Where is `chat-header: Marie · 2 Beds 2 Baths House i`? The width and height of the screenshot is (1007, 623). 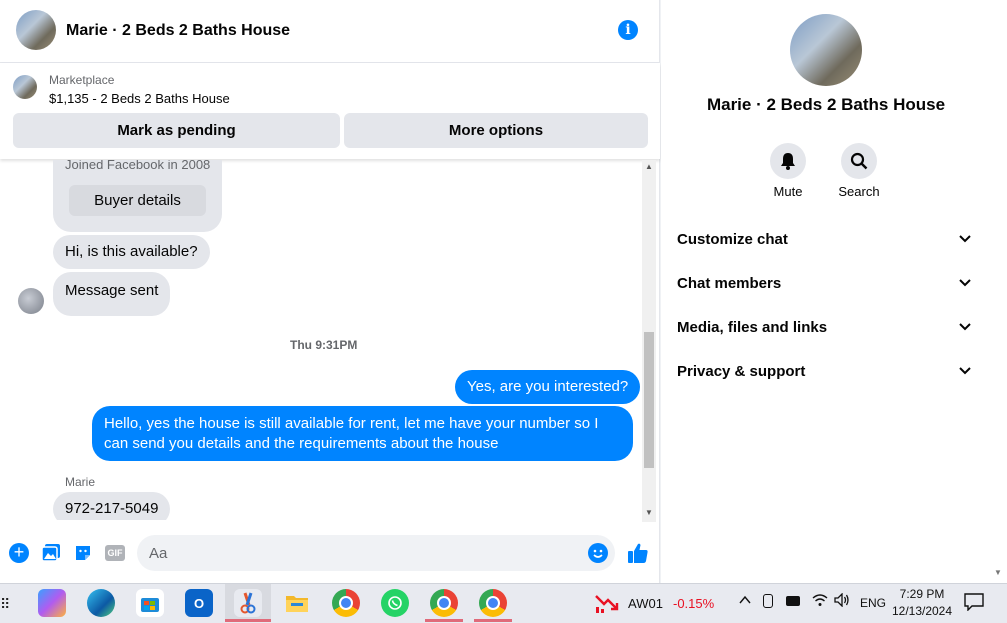 chat-header: Marie · 2 Beds 2 Baths House i is located at coordinates (330, 31).